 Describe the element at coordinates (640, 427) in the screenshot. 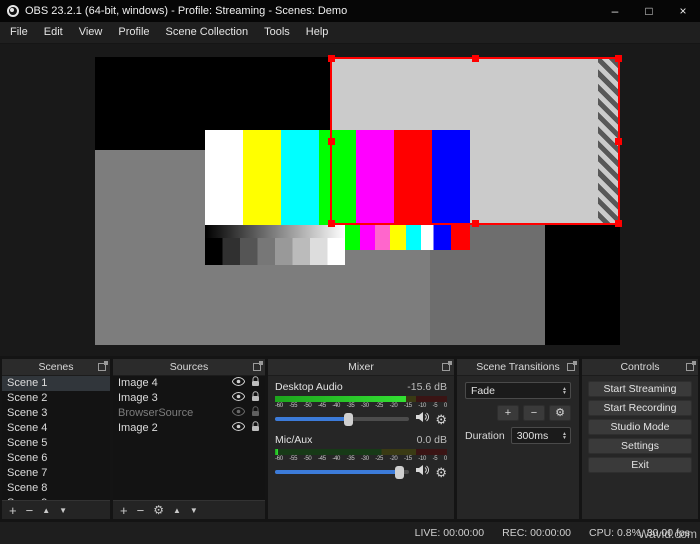

I see `studio-mode-button: Studio Mode` at that location.